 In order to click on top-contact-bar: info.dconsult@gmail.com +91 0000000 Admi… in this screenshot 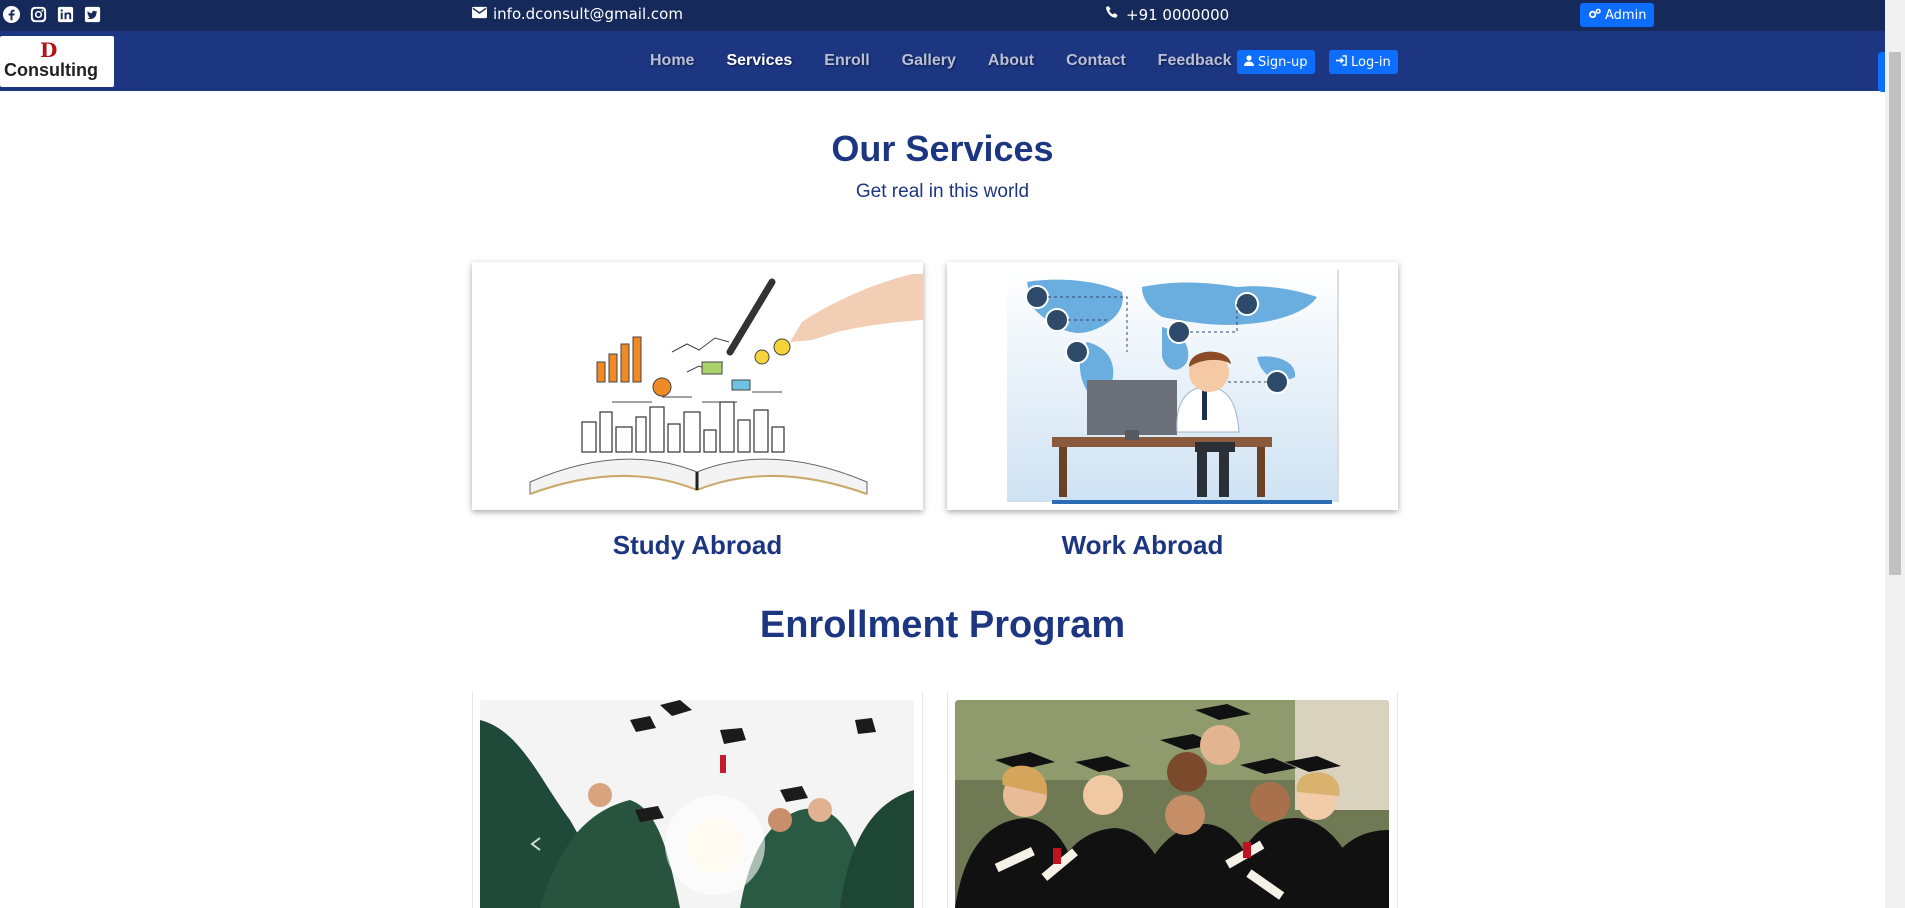, I will do `click(942, 15)`.